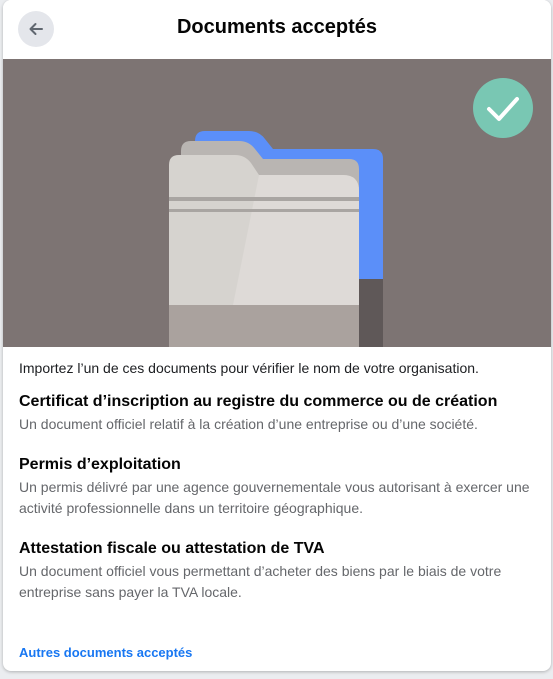  What do you see at coordinates (503, 108) in the screenshot?
I see `checkmark-badge` at bounding box center [503, 108].